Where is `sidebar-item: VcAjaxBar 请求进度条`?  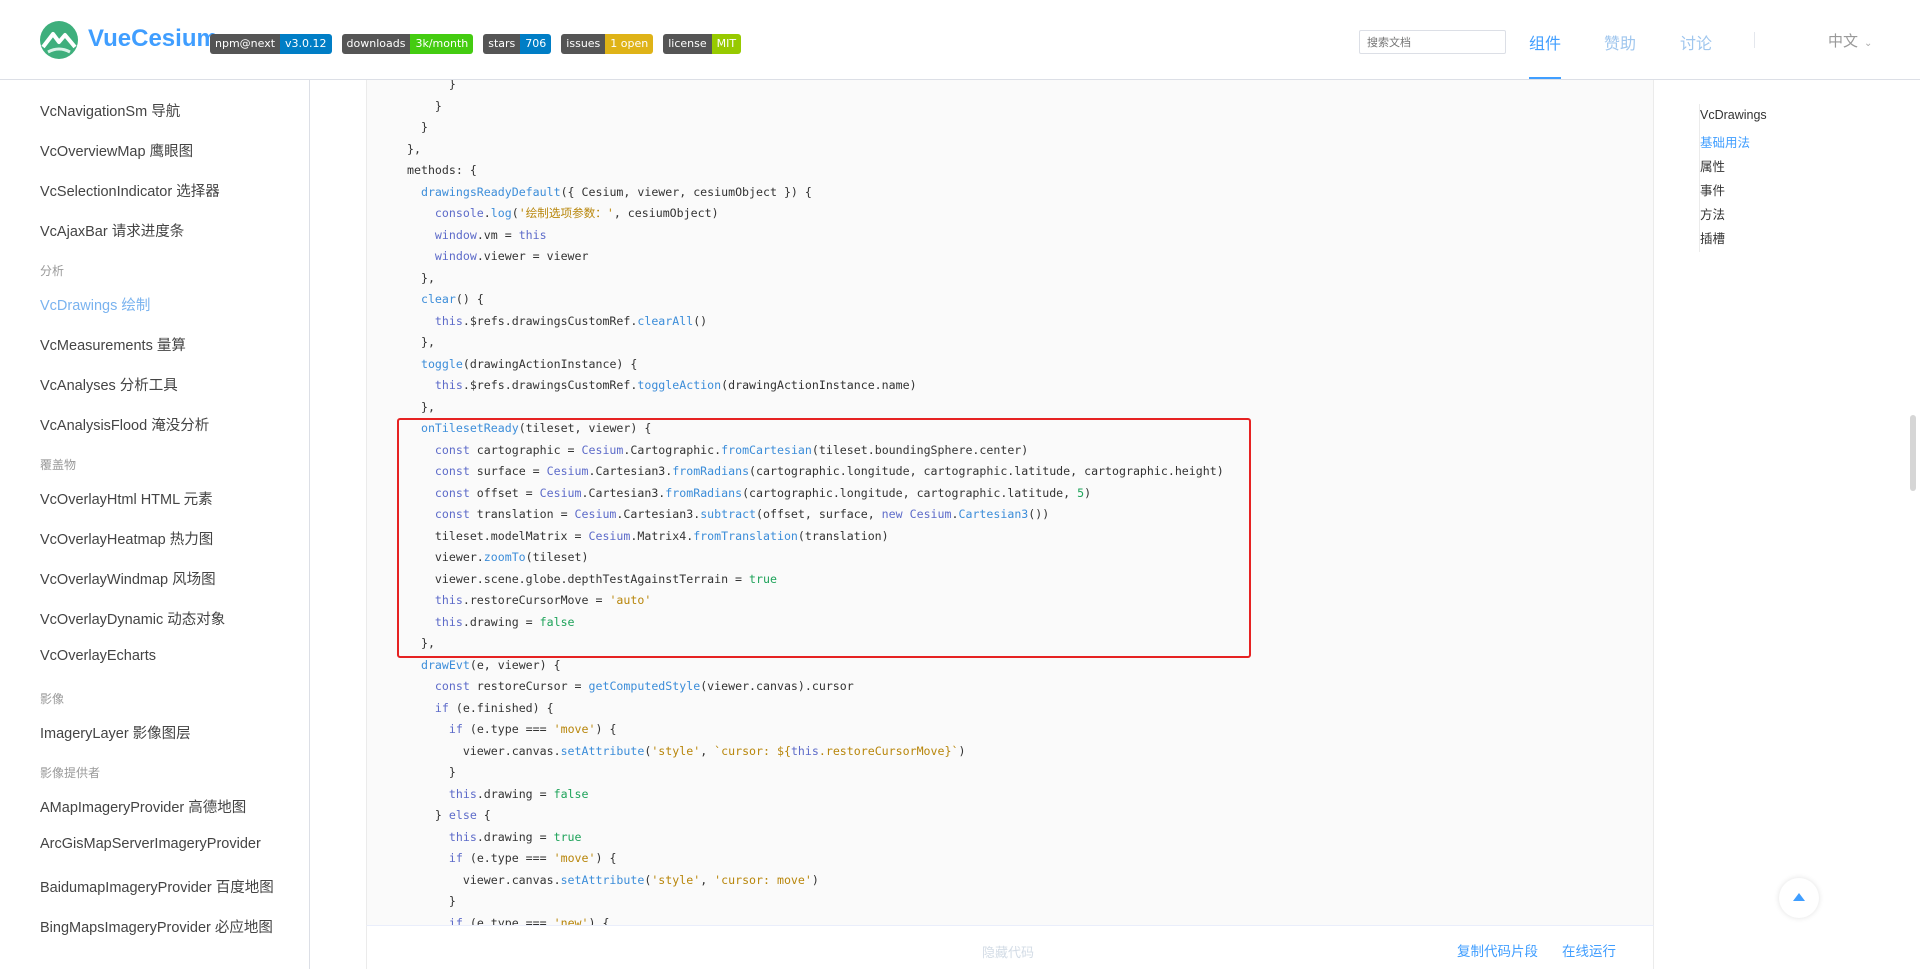
sidebar-item: VcAjaxBar 请求进度条 is located at coordinates (112, 230).